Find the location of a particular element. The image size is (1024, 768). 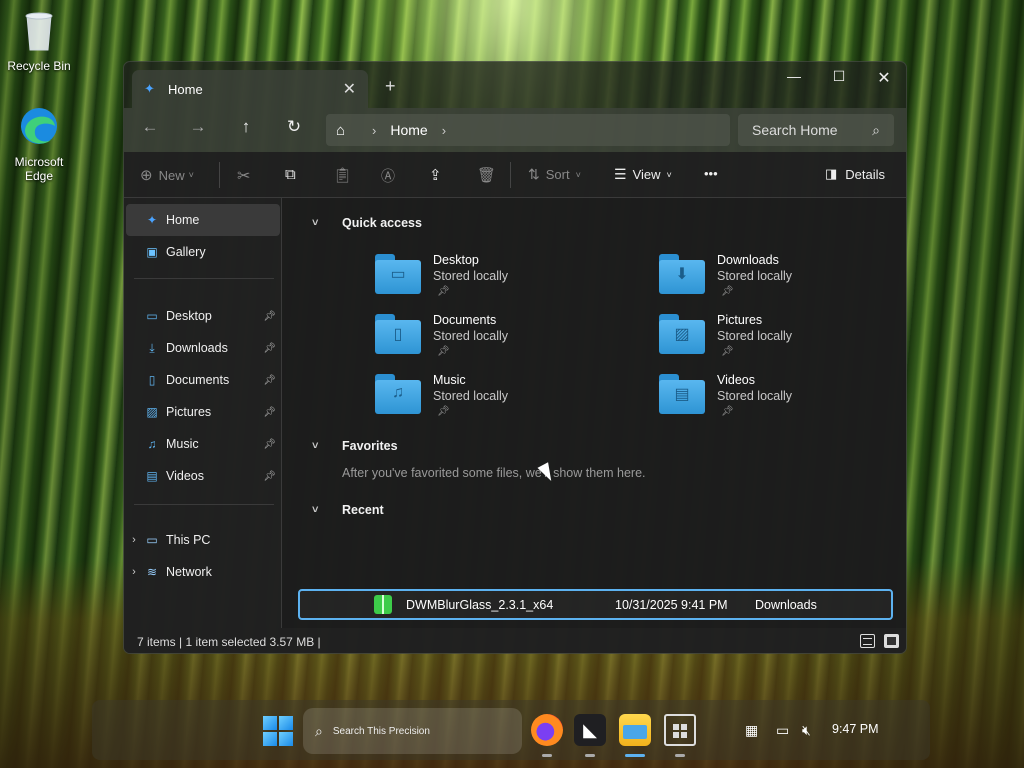

taskbar-search: ⌕ Search This Precision is located at coordinates (412, 731).